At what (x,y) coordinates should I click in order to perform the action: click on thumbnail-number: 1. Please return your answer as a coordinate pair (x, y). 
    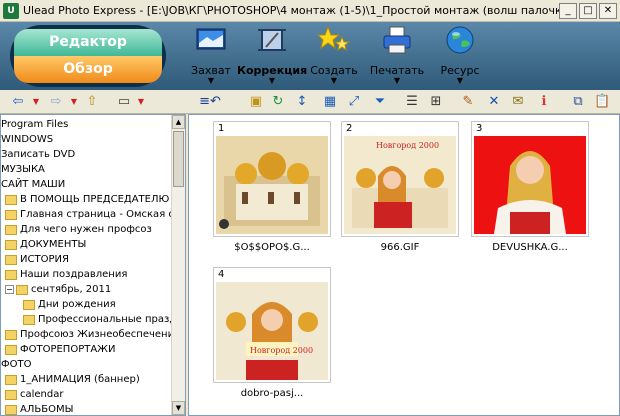
    Looking at the image, I should click on (221, 128).